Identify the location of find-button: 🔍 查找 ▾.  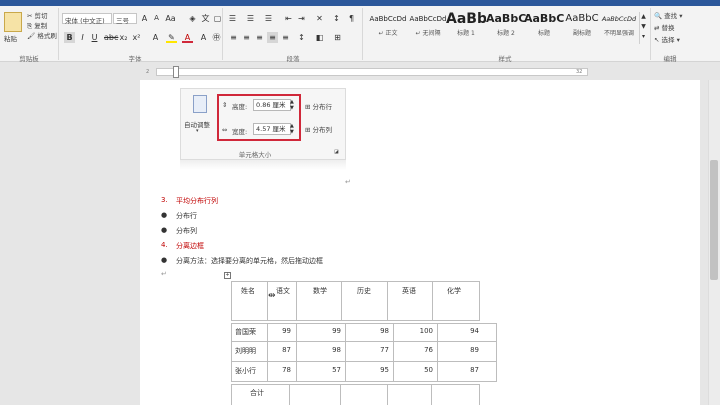
(668, 15).